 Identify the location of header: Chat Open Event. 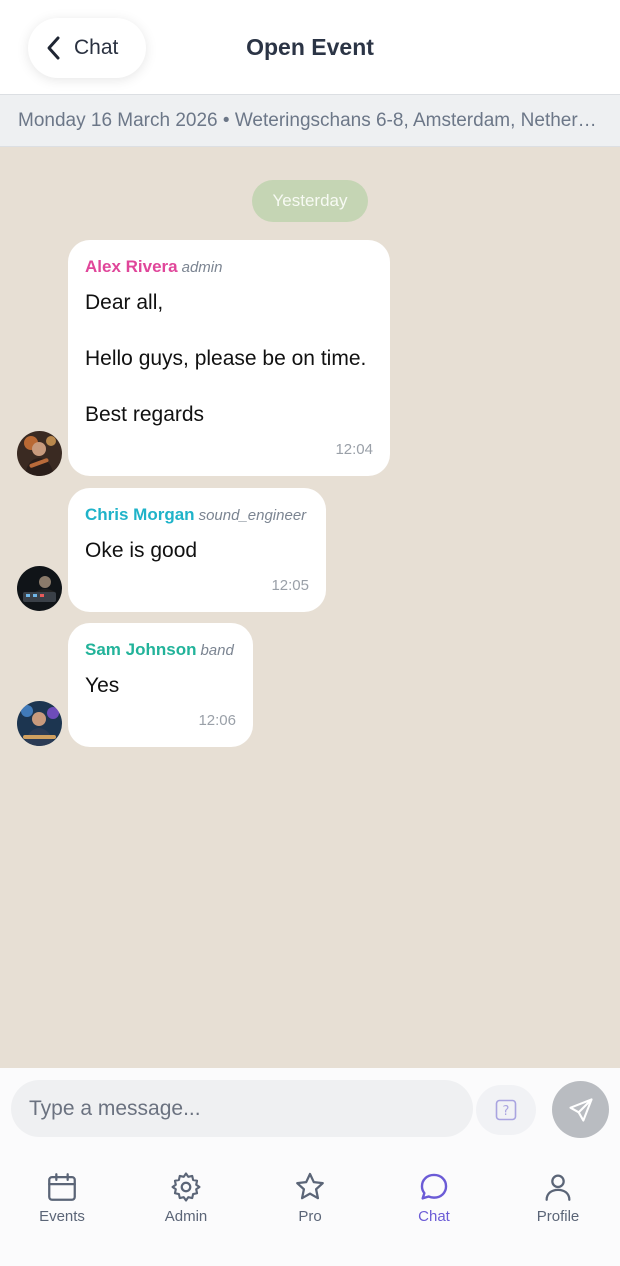
(310, 47).